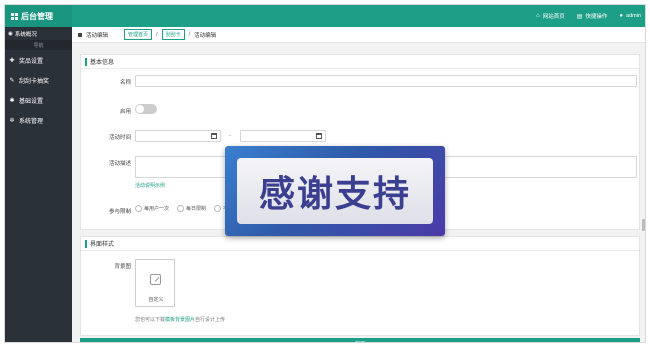 The width and height of the screenshot is (650, 347). What do you see at coordinates (155, 279) in the screenshot?
I see `edit-image-icon` at bounding box center [155, 279].